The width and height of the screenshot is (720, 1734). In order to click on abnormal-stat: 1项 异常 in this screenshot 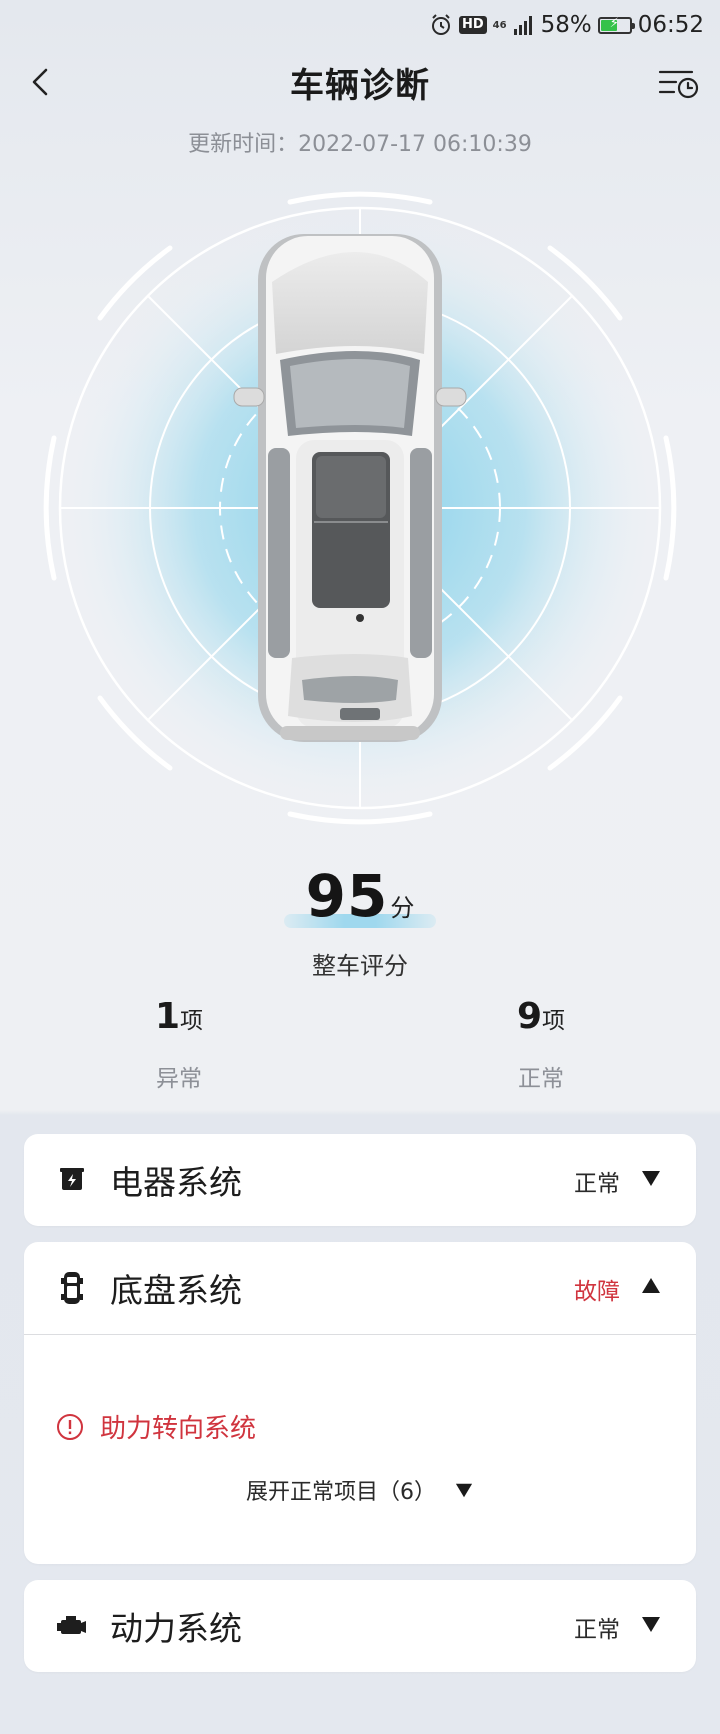, I will do `click(179, 1044)`.